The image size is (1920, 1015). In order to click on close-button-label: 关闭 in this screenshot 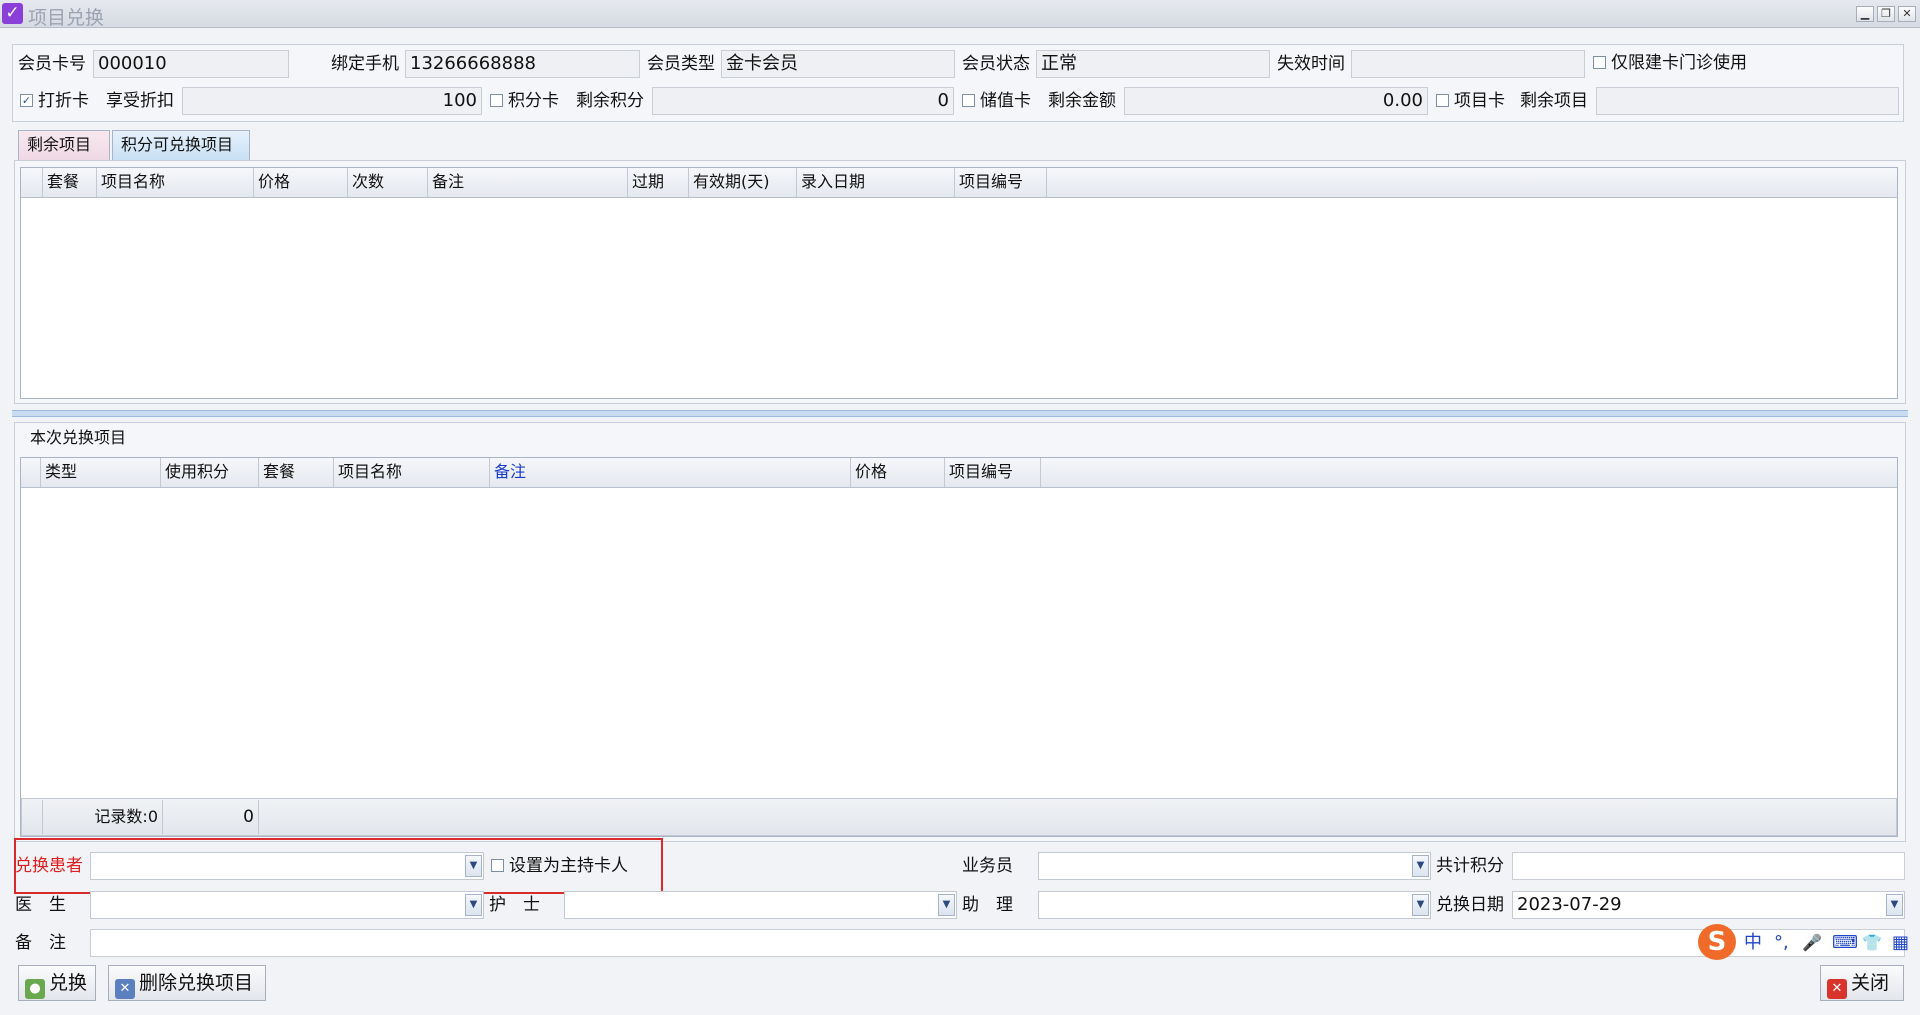, I will do `click(1870, 983)`.